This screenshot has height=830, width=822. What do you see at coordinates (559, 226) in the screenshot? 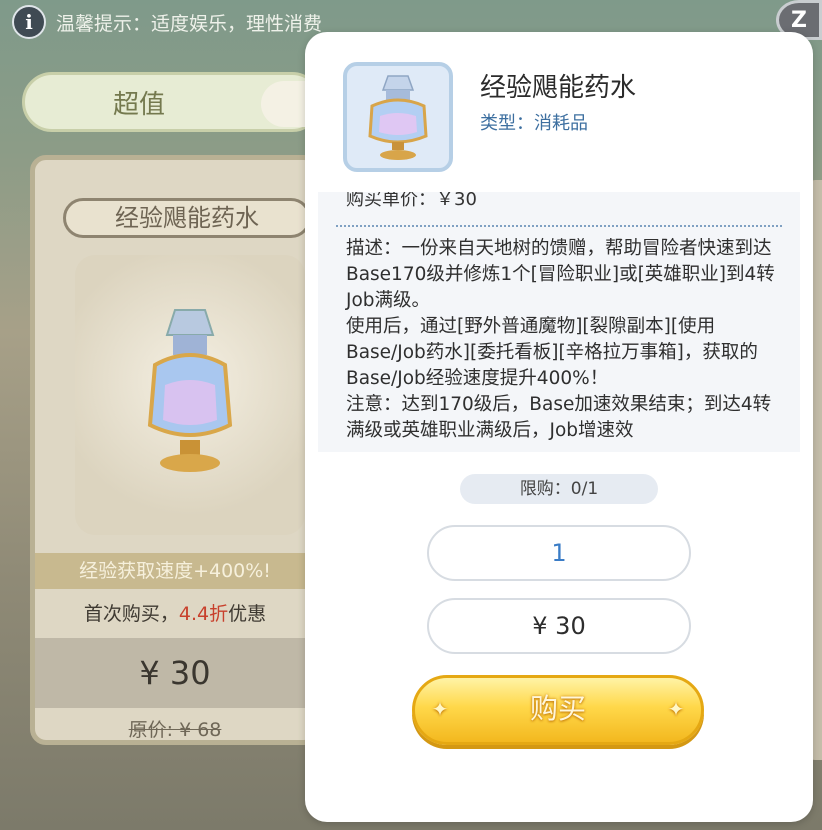
I see `divider` at bounding box center [559, 226].